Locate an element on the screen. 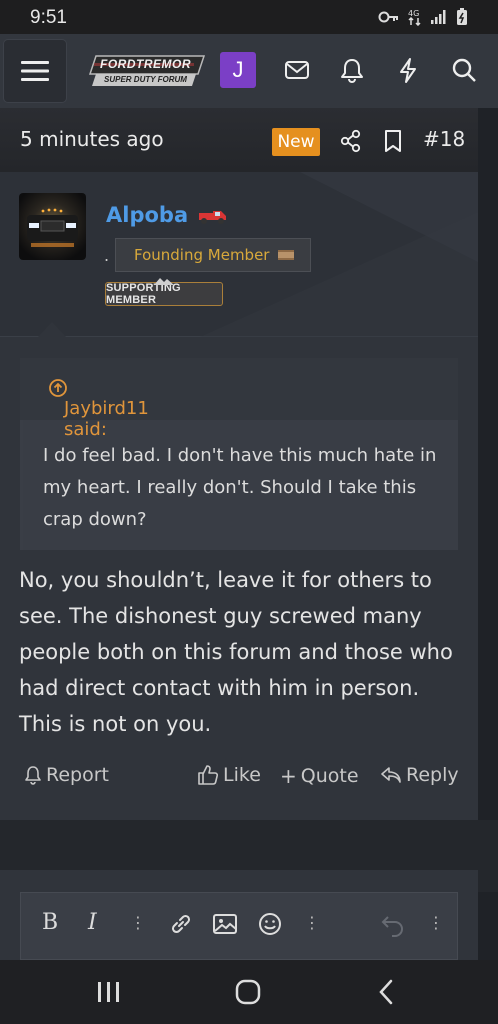  founding-member-label: Founding Member is located at coordinates (202, 255).